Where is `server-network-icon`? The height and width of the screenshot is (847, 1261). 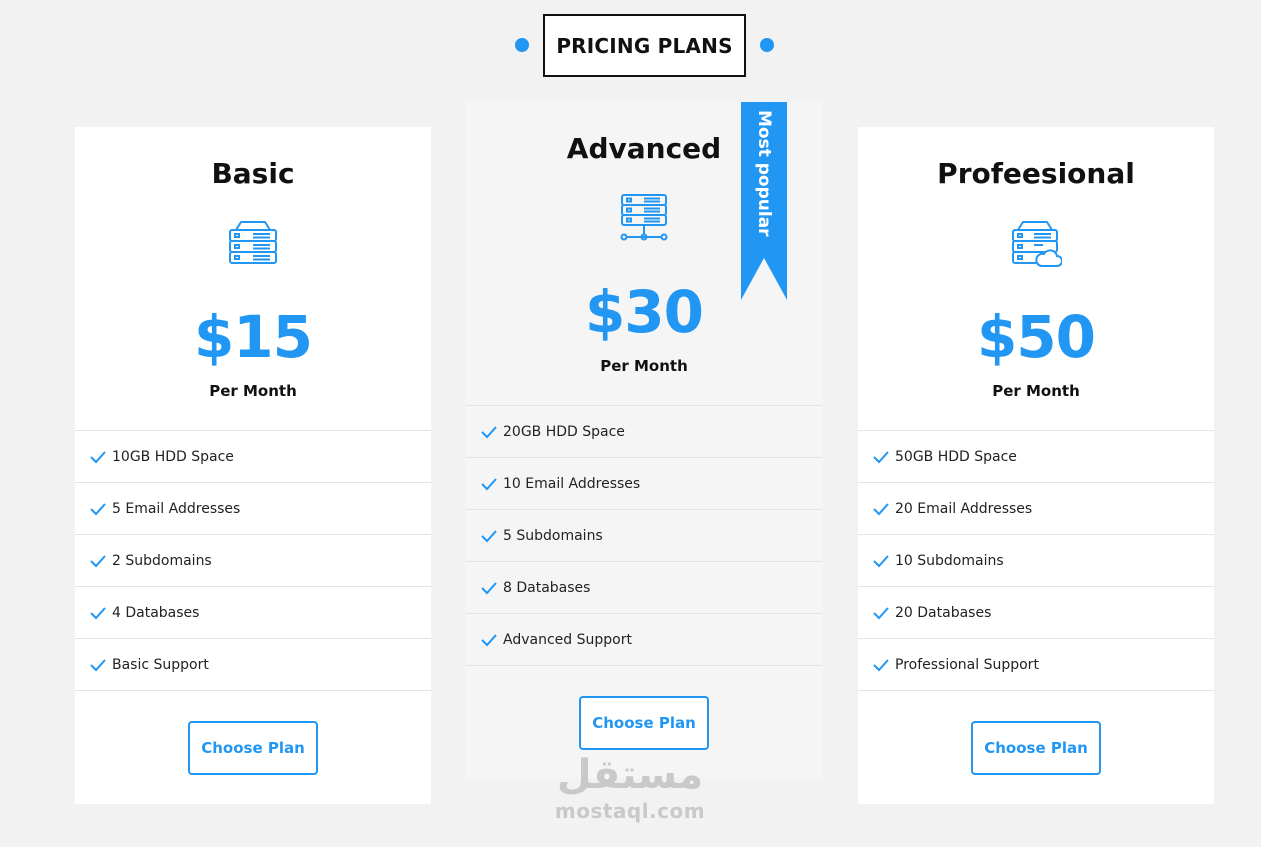
server-network-icon is located at coordinates (644, 217).